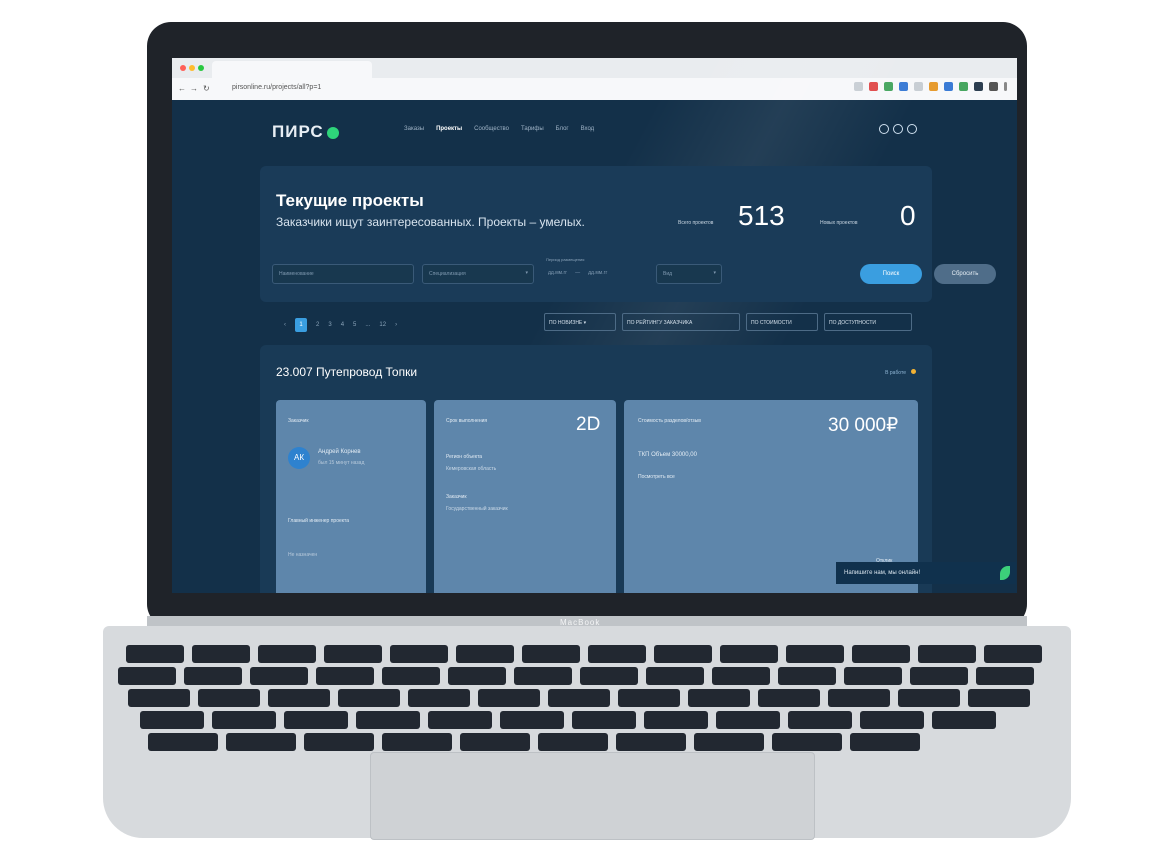  I want to click on nav-item-login: Вход, so click(588, 129).